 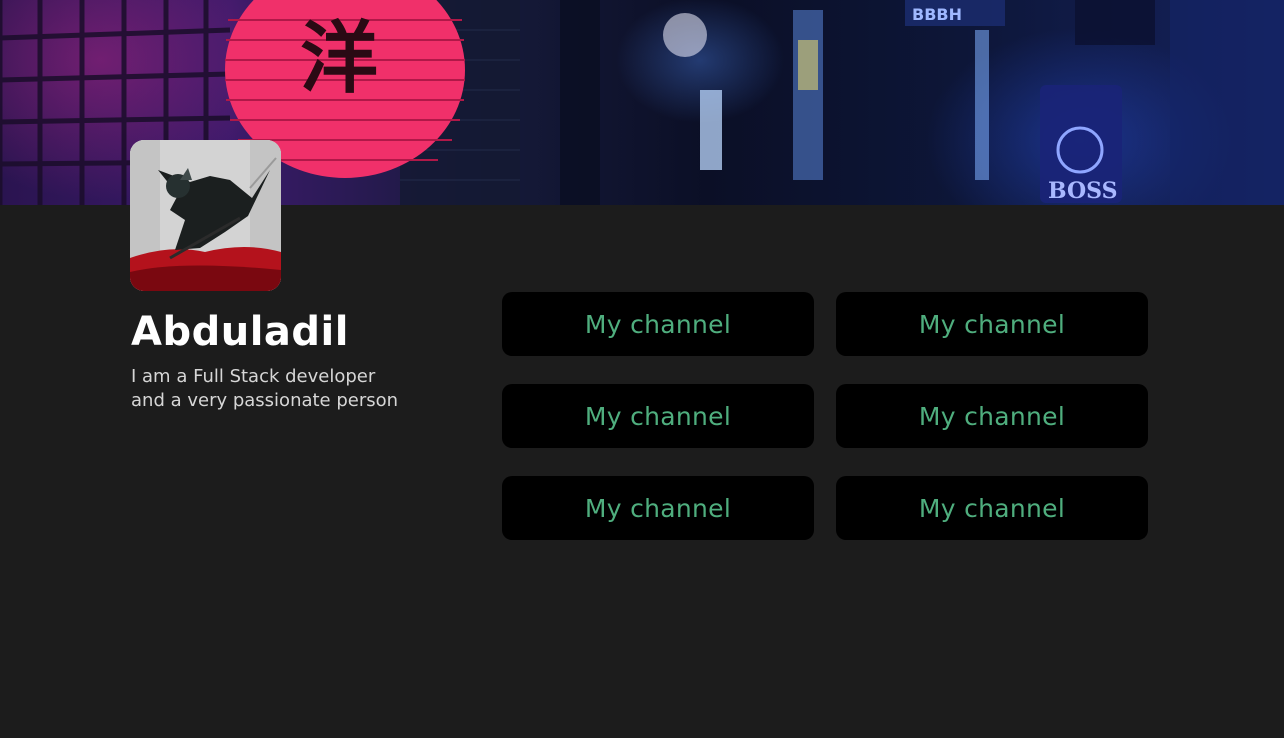 I want to click on lantern-glyph: 洋, so click(x=339, y=58).